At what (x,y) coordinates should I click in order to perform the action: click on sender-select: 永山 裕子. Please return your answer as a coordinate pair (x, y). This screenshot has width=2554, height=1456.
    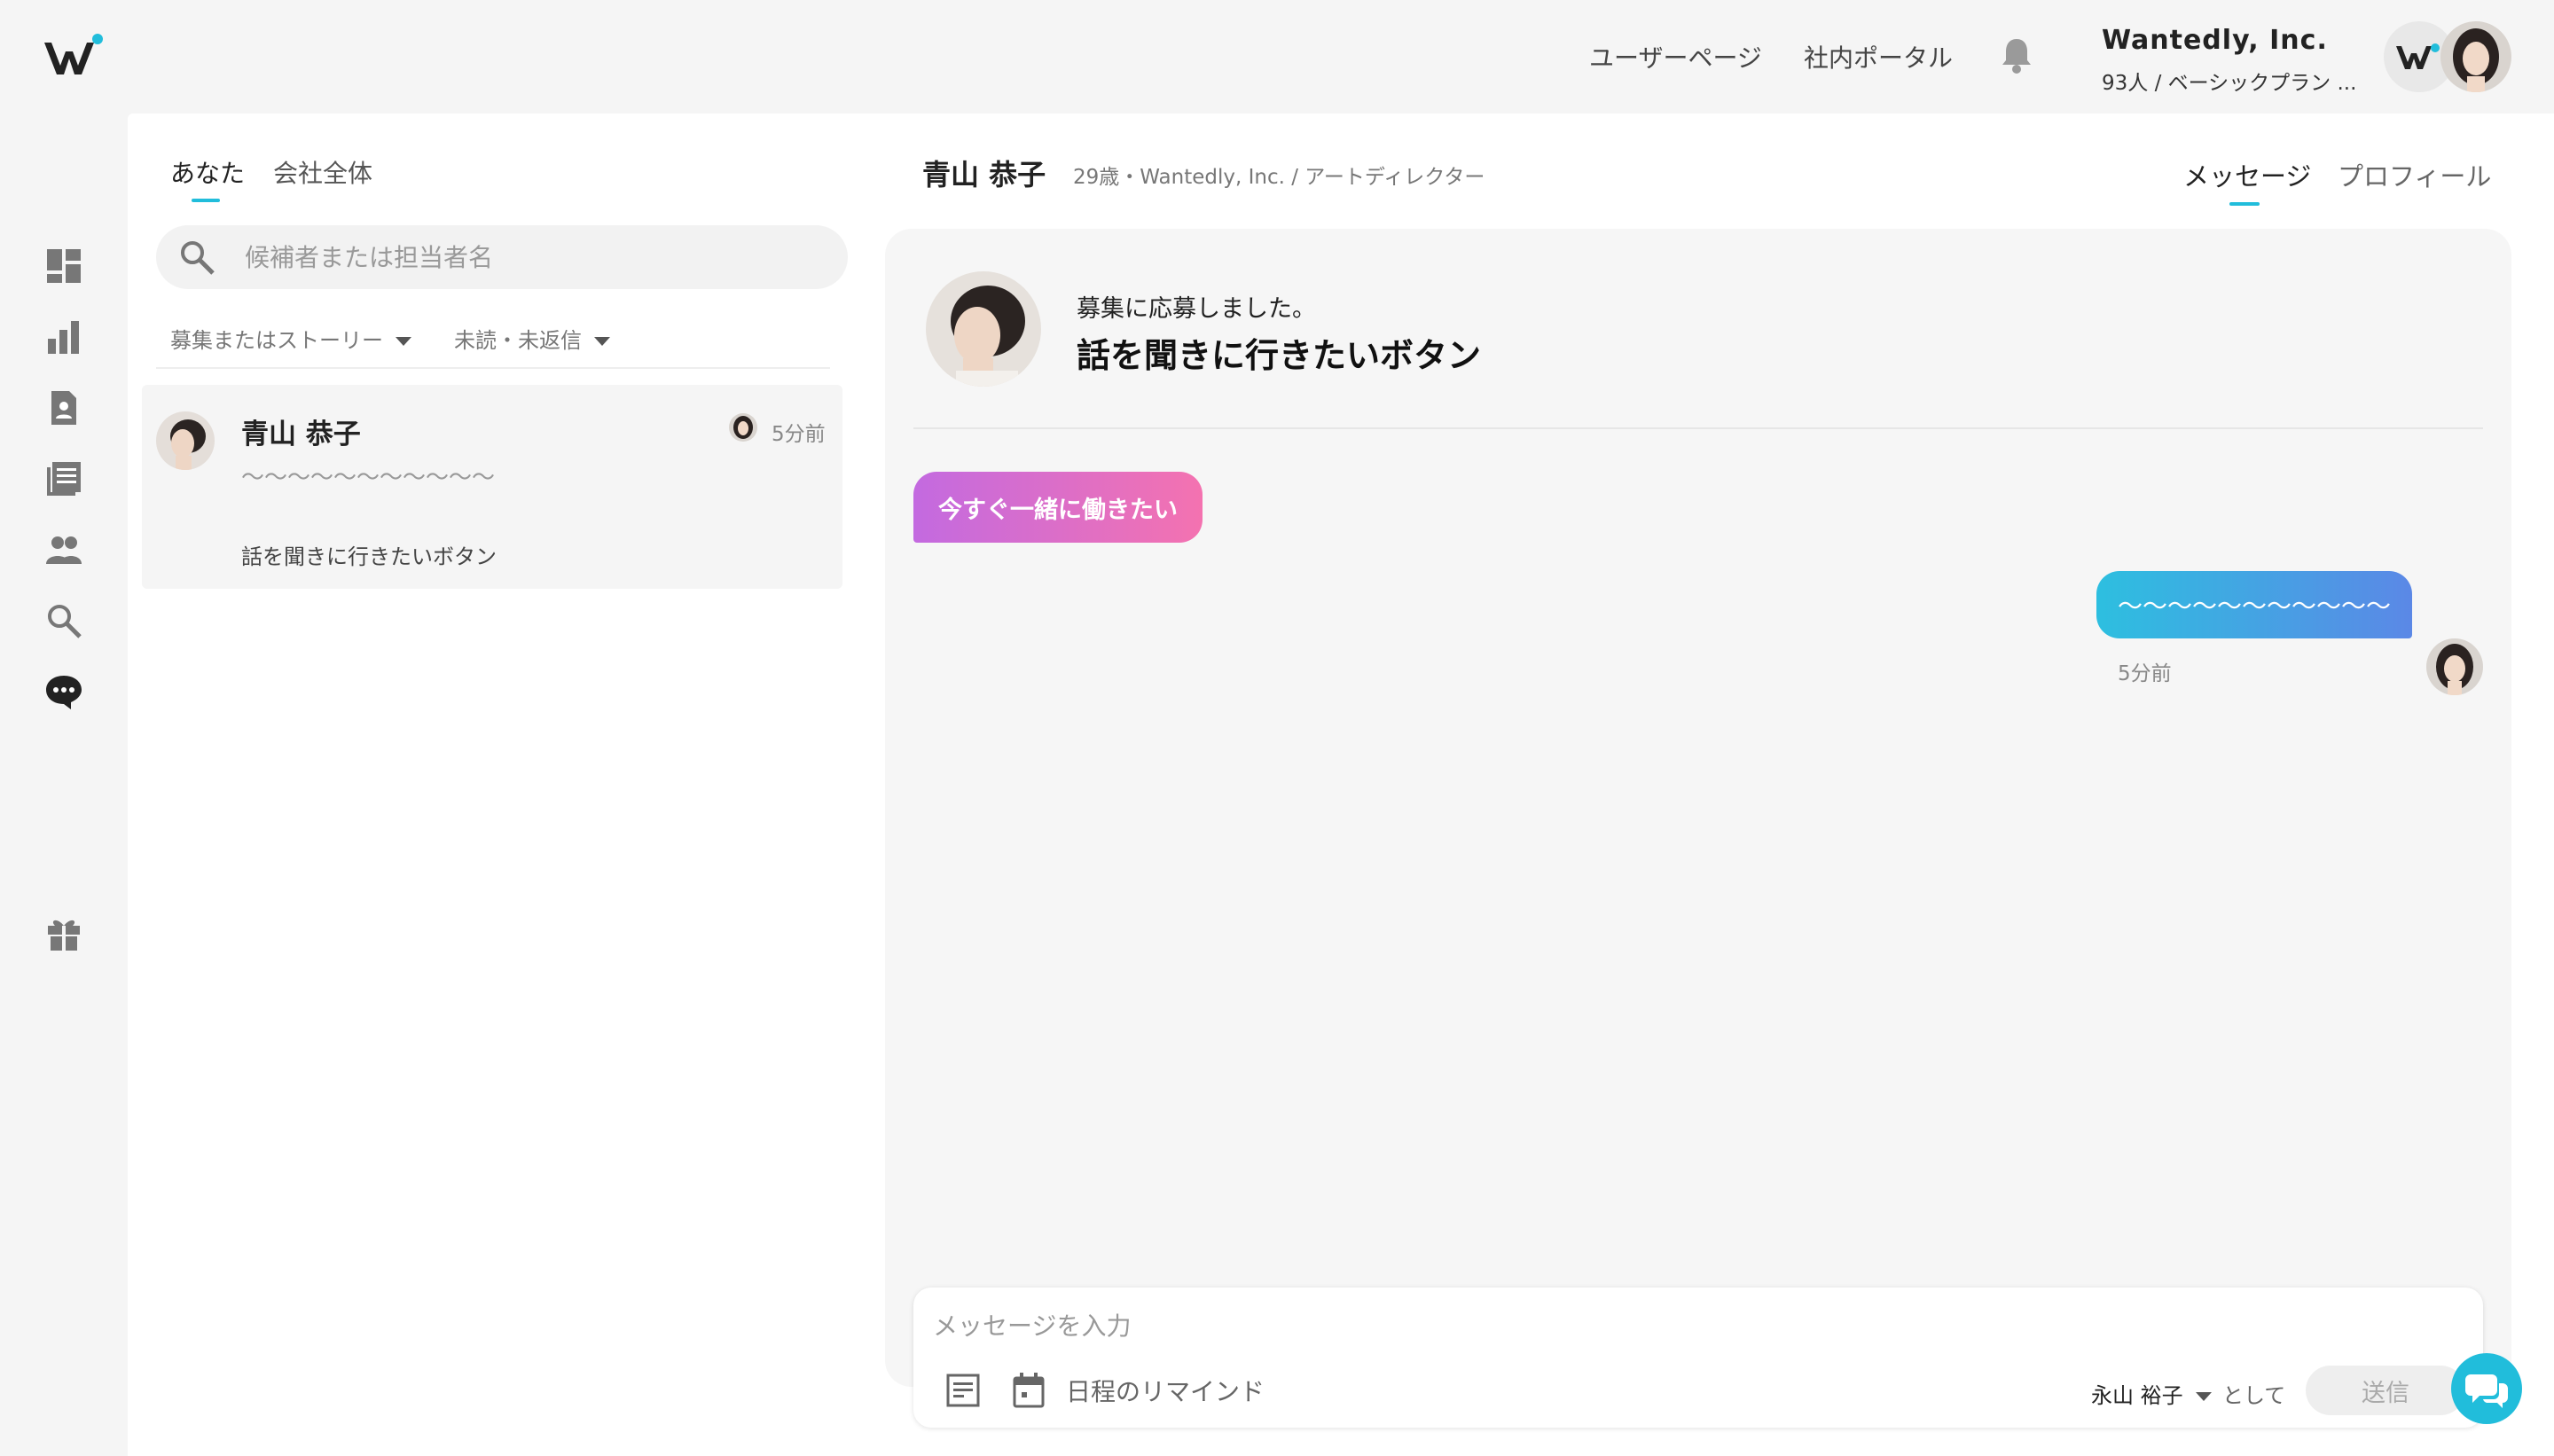
    Looking at the image, I should click on (2151, 1393).